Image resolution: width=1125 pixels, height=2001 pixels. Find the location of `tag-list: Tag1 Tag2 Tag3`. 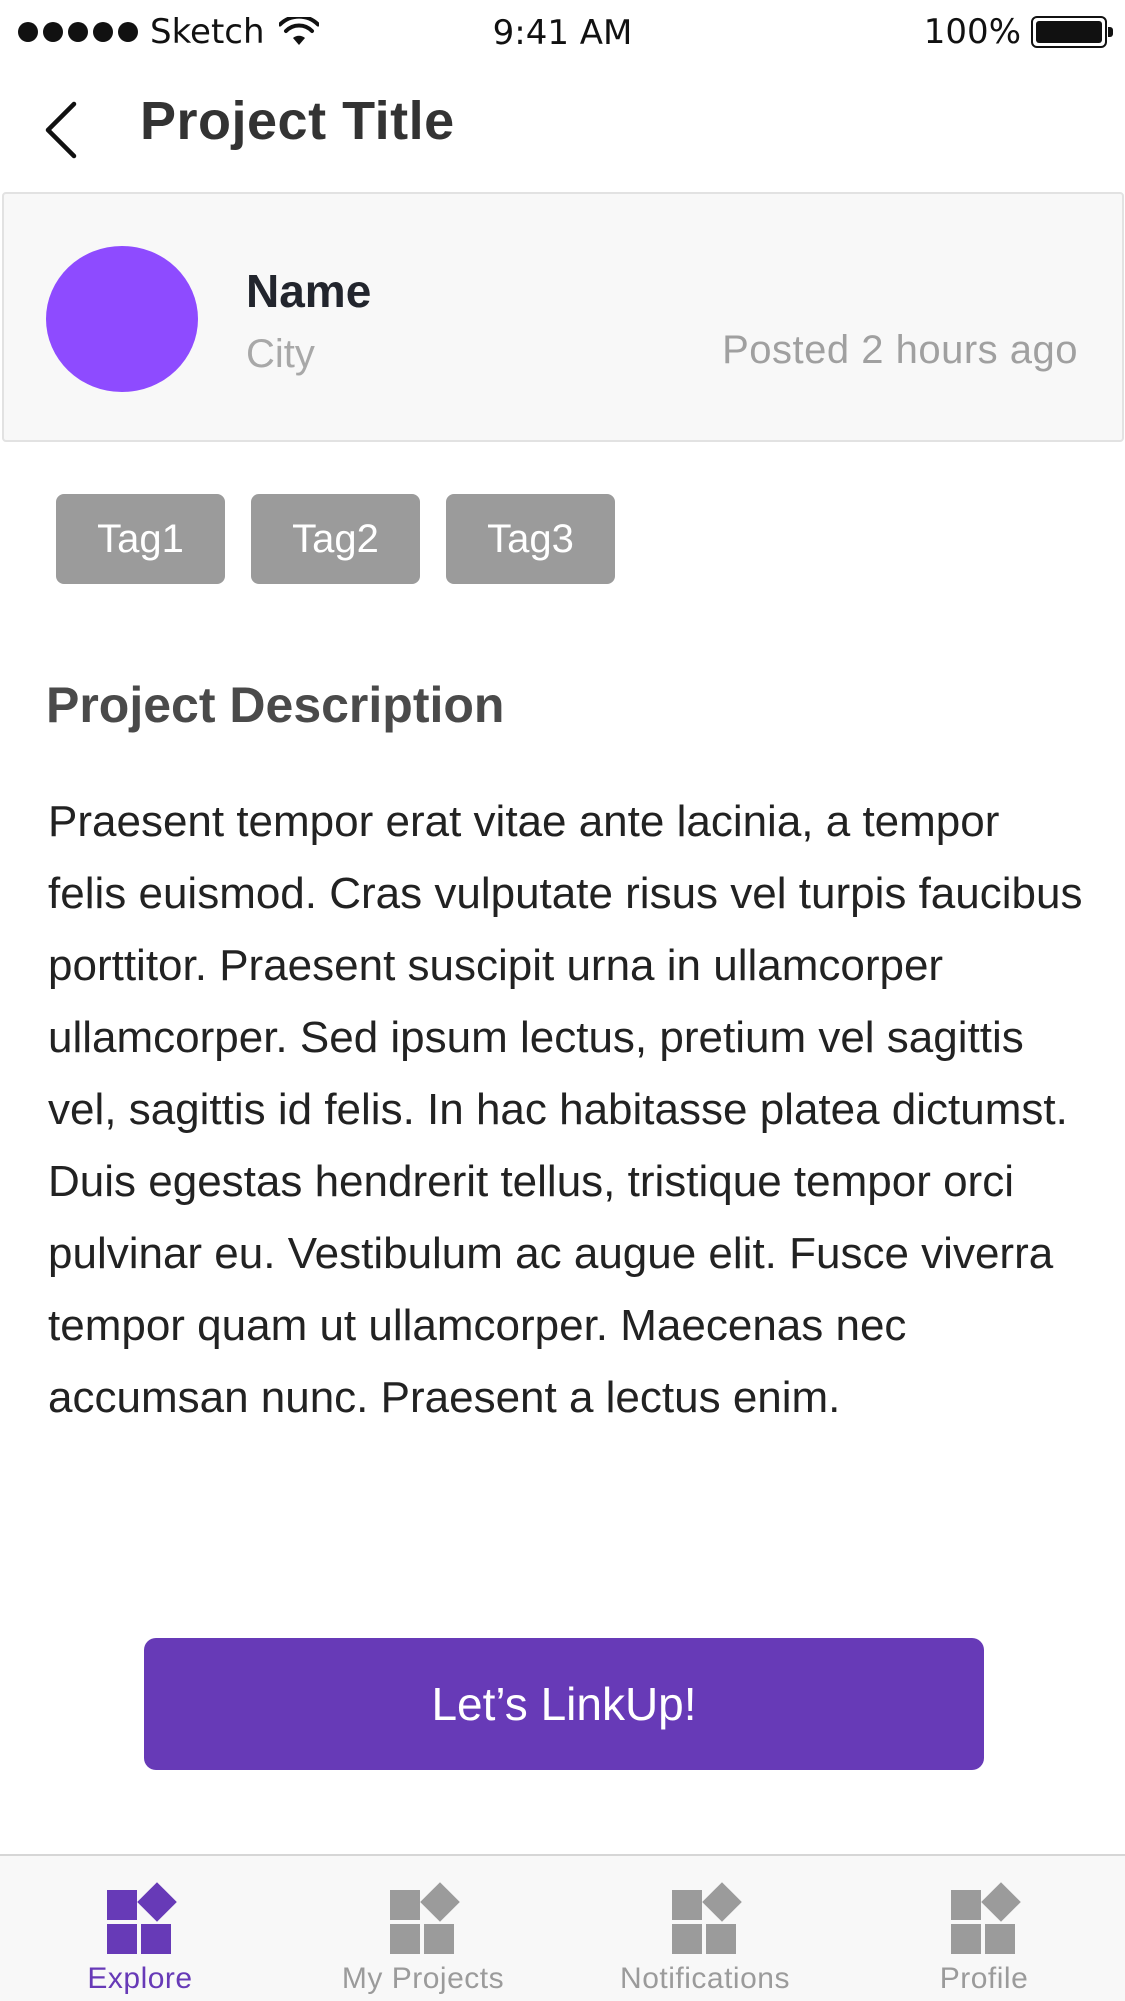

tag-list: Tag1 Tag2 Tag3 is located at coordinates (335, 539).